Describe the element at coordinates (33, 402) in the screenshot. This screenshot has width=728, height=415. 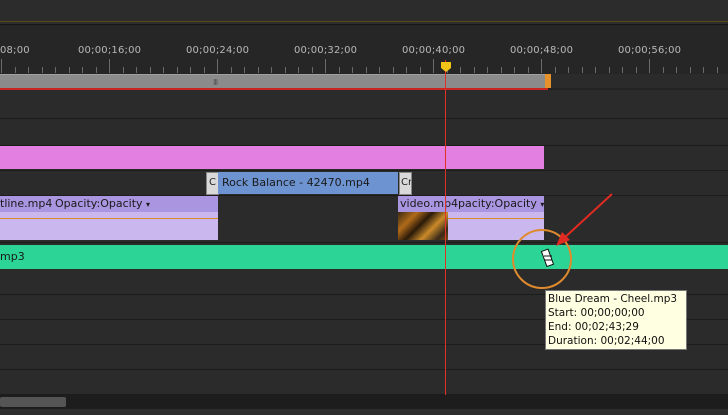
I see `scrollbar-thumb` at that location.